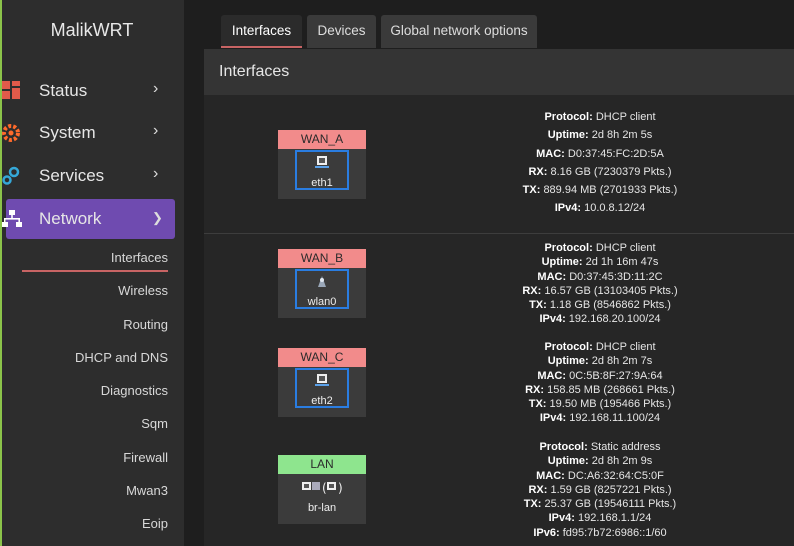 This screenshot has width=794, height=546. What do you see at coordinates (88, 490) in the screenshot?
I see `subnav-mwan3: Mwan3` at bounding box center [88, 490].